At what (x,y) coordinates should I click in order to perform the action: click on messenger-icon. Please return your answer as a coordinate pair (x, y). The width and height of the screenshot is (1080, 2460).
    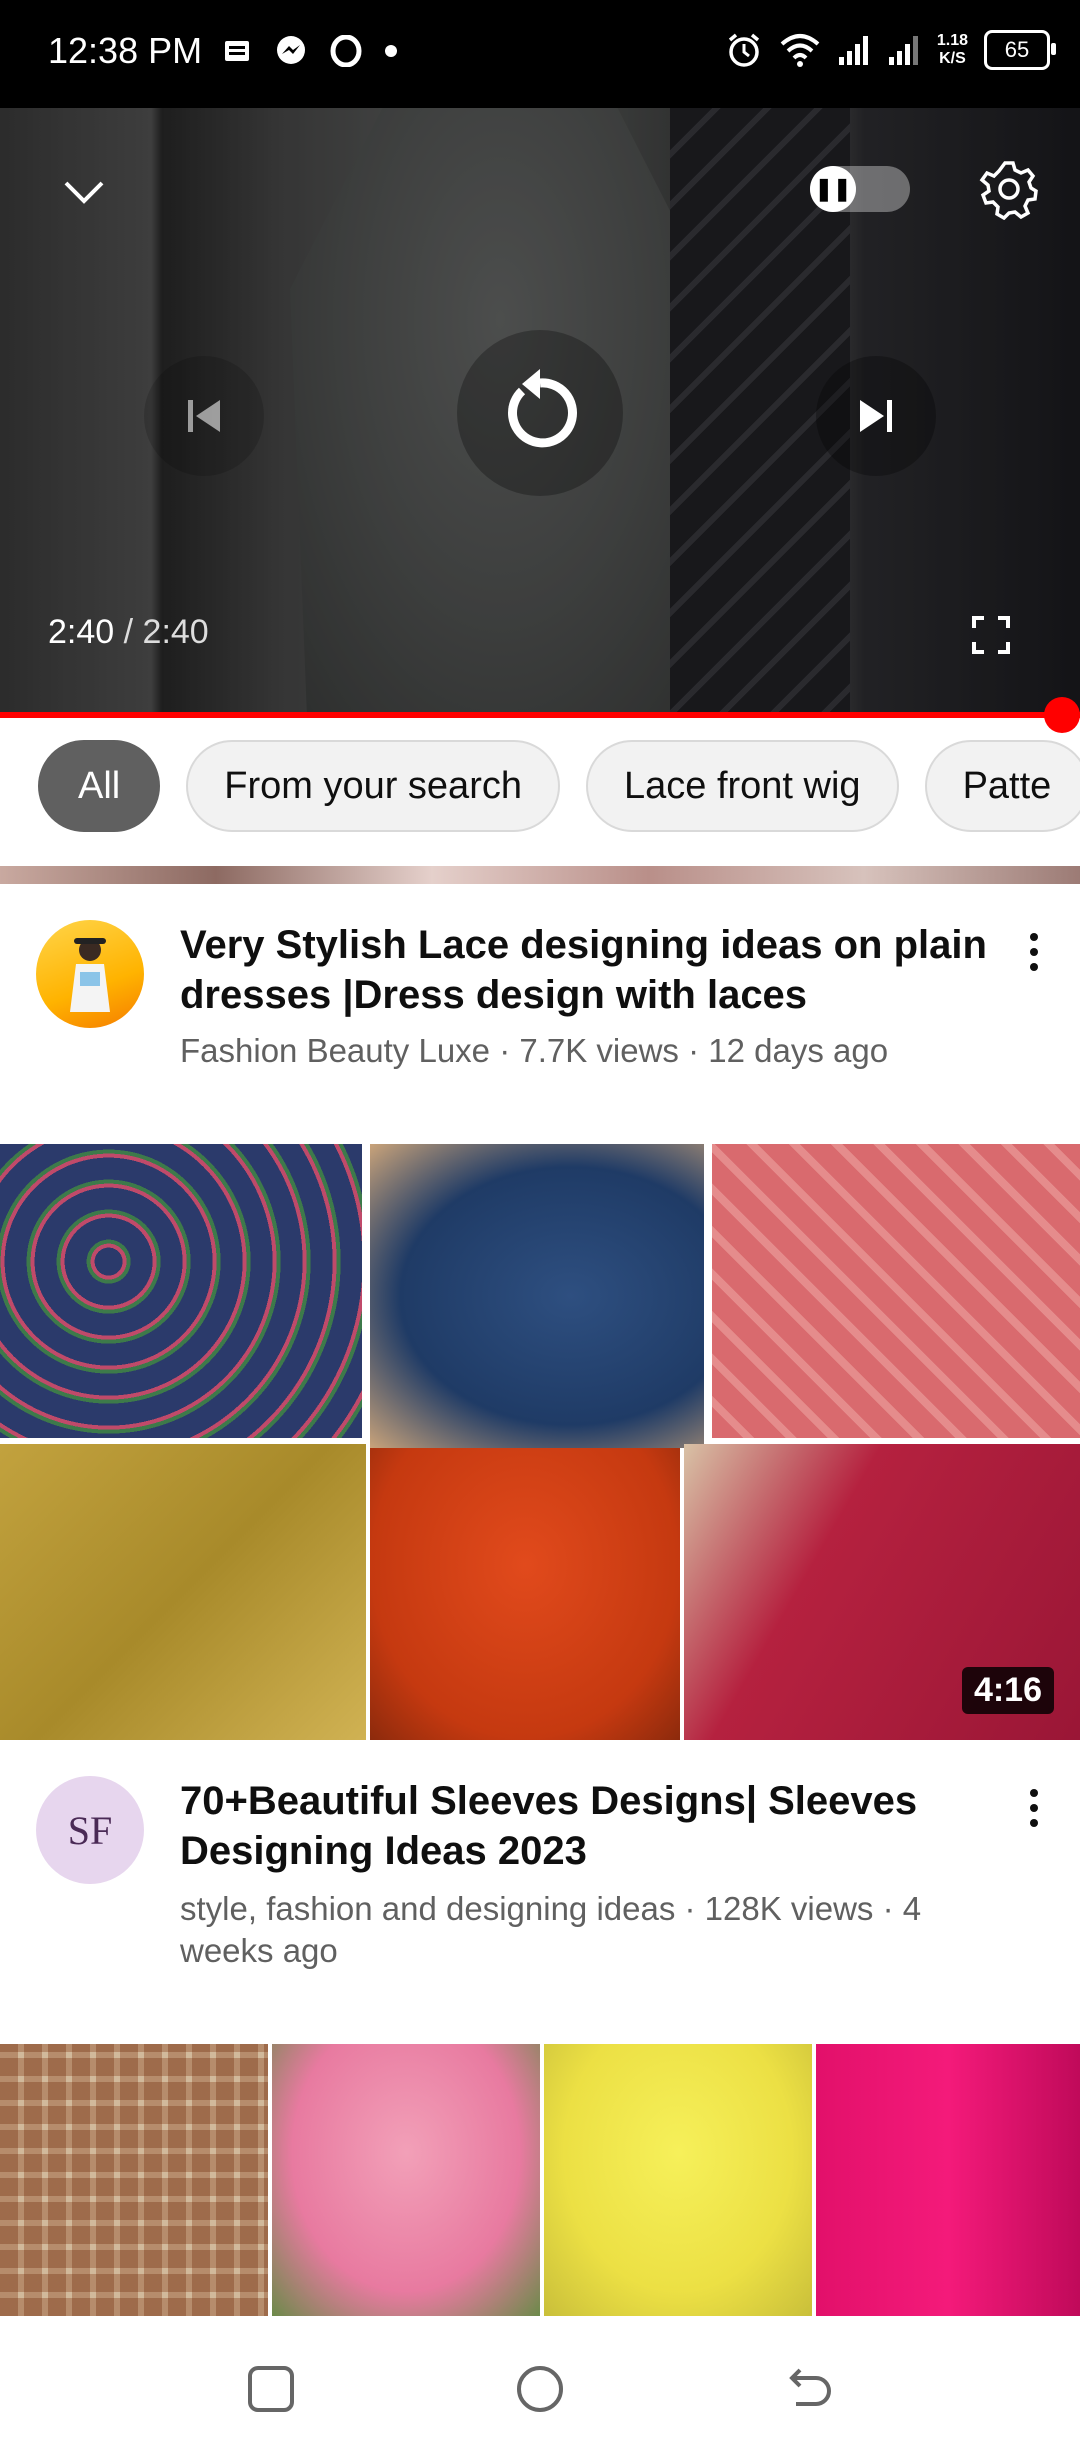
    Looking at the image, I should click on (291, 50).